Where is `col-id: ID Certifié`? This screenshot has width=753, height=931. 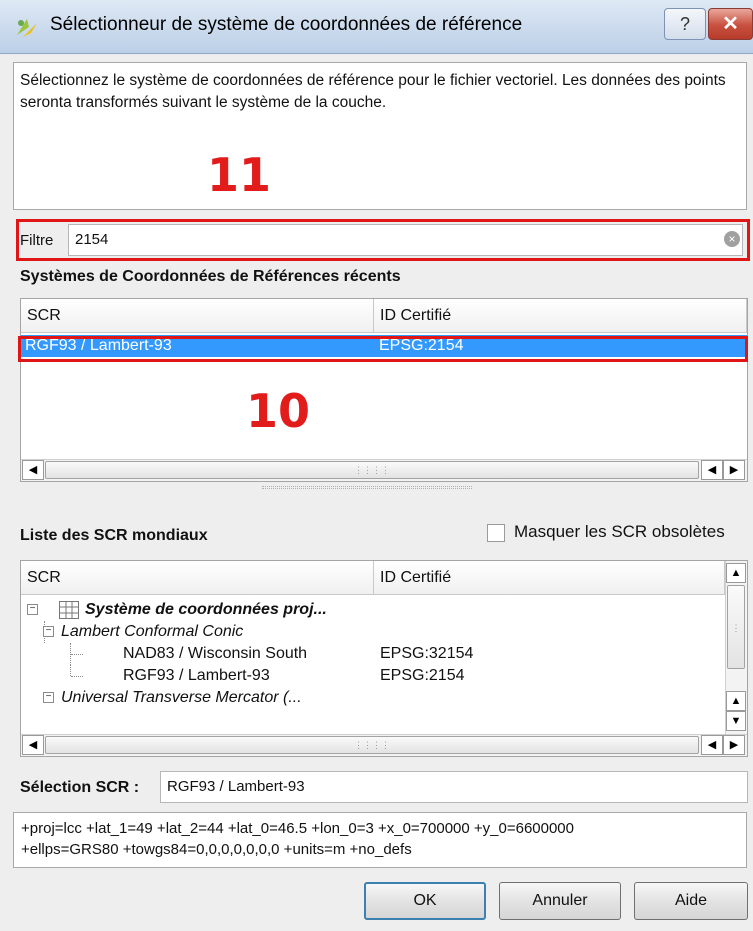 col-id: ID Certifié is located at coordinates (560, 316).